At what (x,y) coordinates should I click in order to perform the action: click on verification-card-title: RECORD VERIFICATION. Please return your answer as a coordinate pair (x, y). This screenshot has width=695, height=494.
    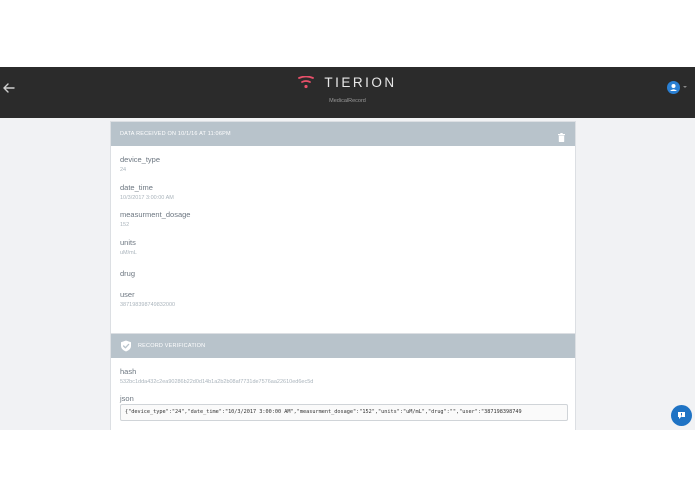
    Looking at the image, I should click on (172, 346).